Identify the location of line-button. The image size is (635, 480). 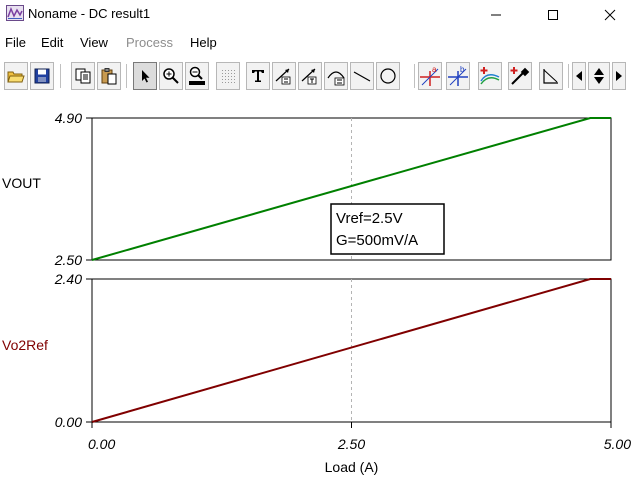
(362, 76).